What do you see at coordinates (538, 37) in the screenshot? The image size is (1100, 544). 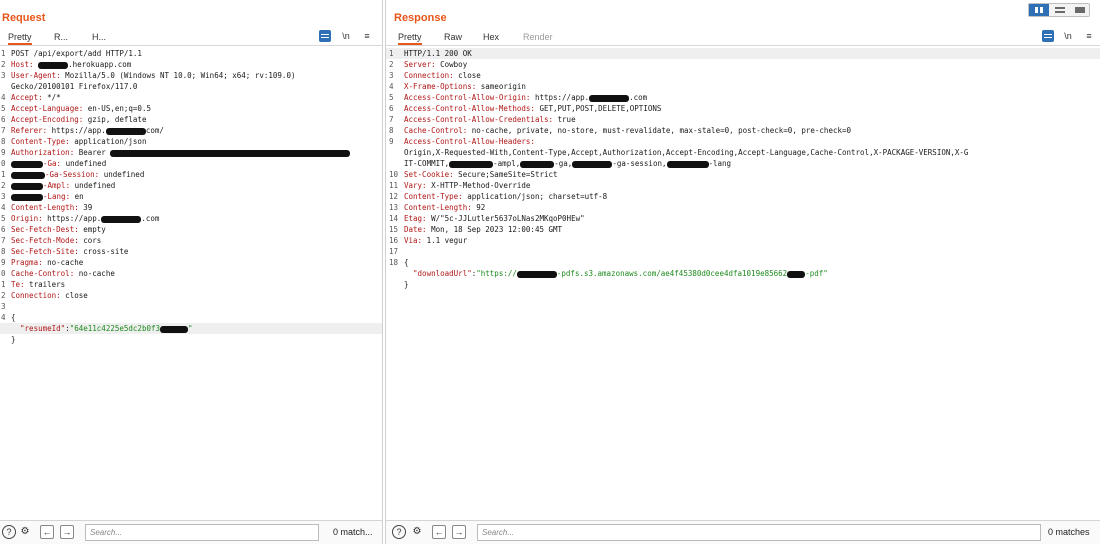 I see `response-tab-render: Render` at bounding box center [538, 37].